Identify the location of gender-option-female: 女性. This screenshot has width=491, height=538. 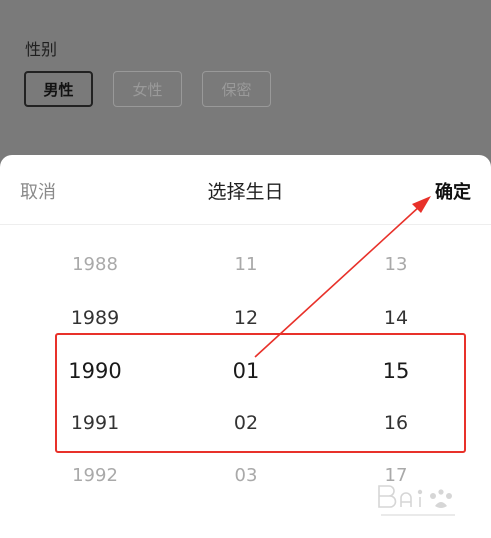
(147, 89).